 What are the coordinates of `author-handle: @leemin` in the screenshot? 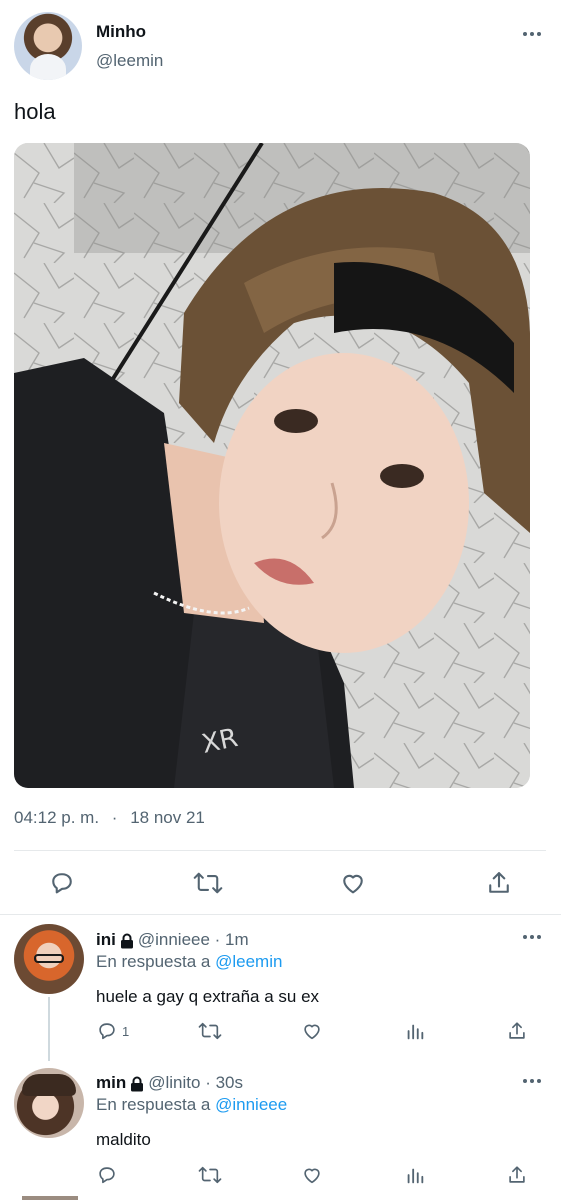 It's located at (129, 61).